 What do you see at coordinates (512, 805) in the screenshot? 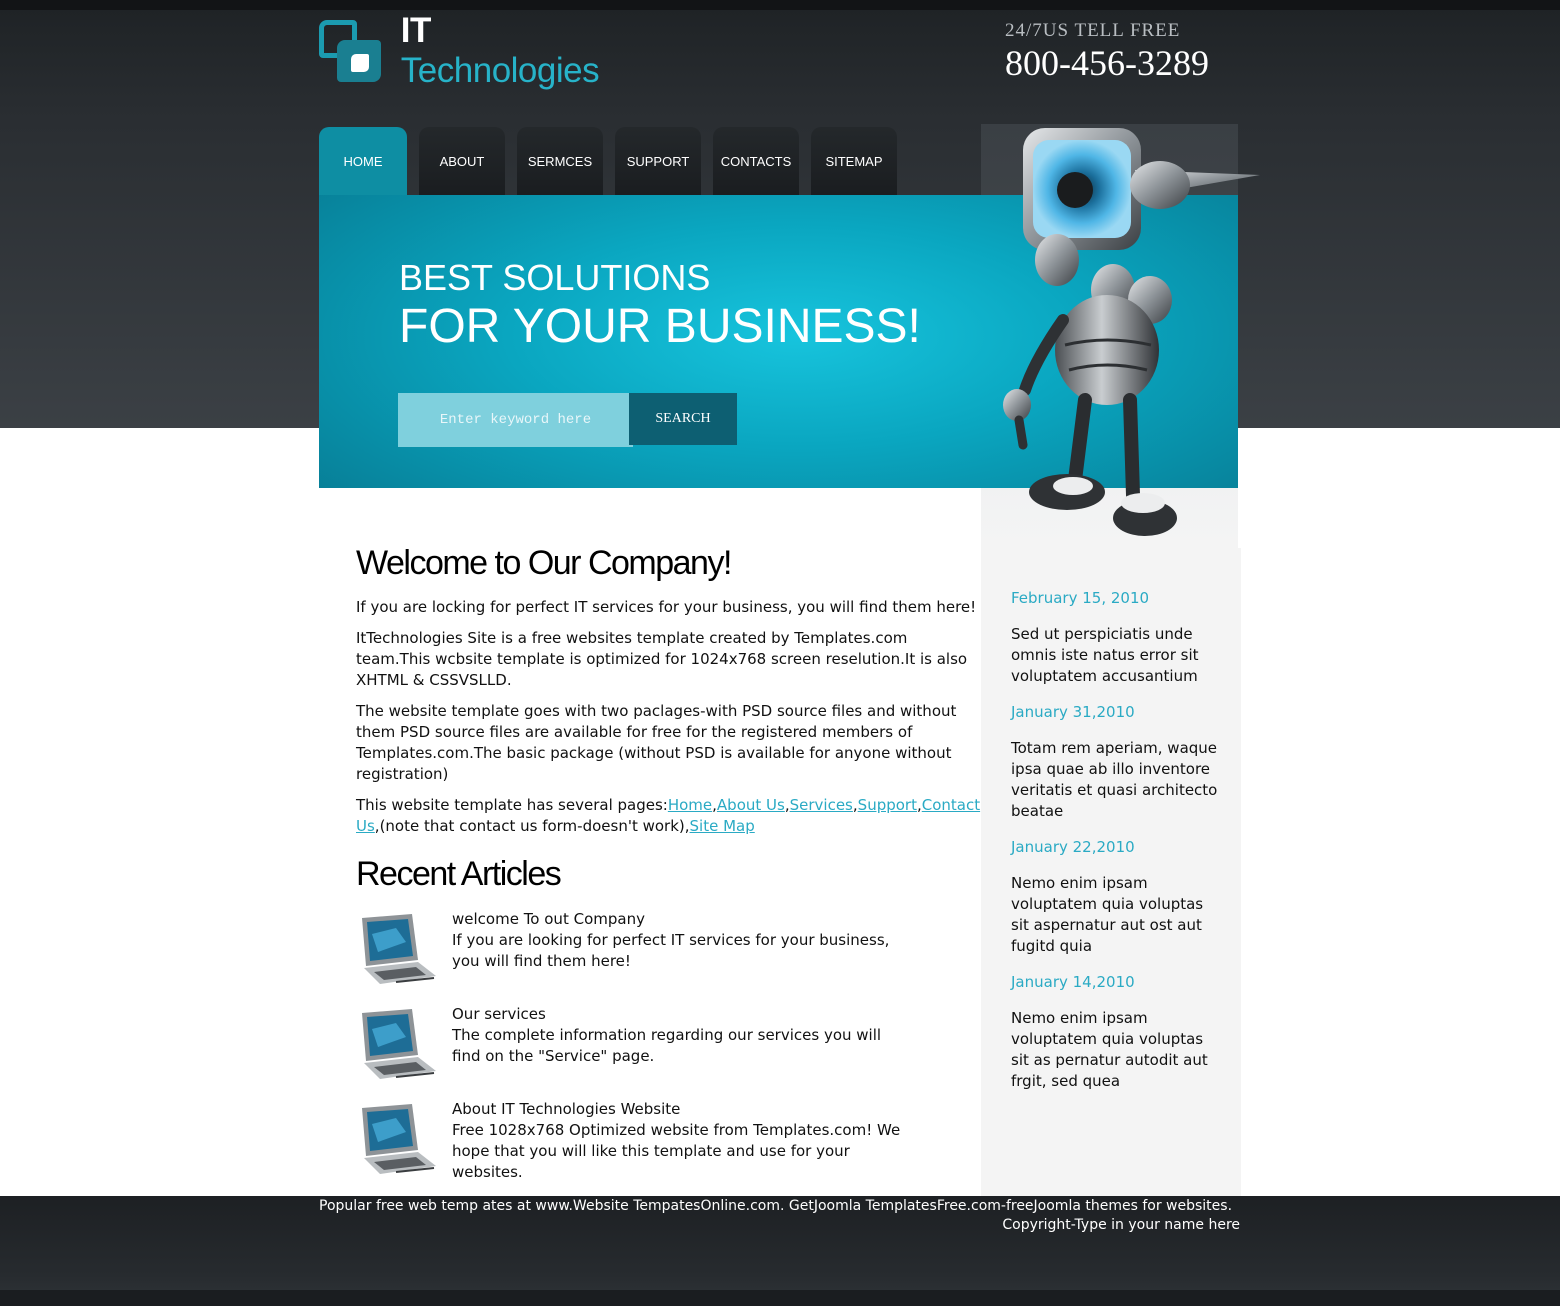
I see `pages-prefix: This website template has several pages:` at bounding box center [512, 805].